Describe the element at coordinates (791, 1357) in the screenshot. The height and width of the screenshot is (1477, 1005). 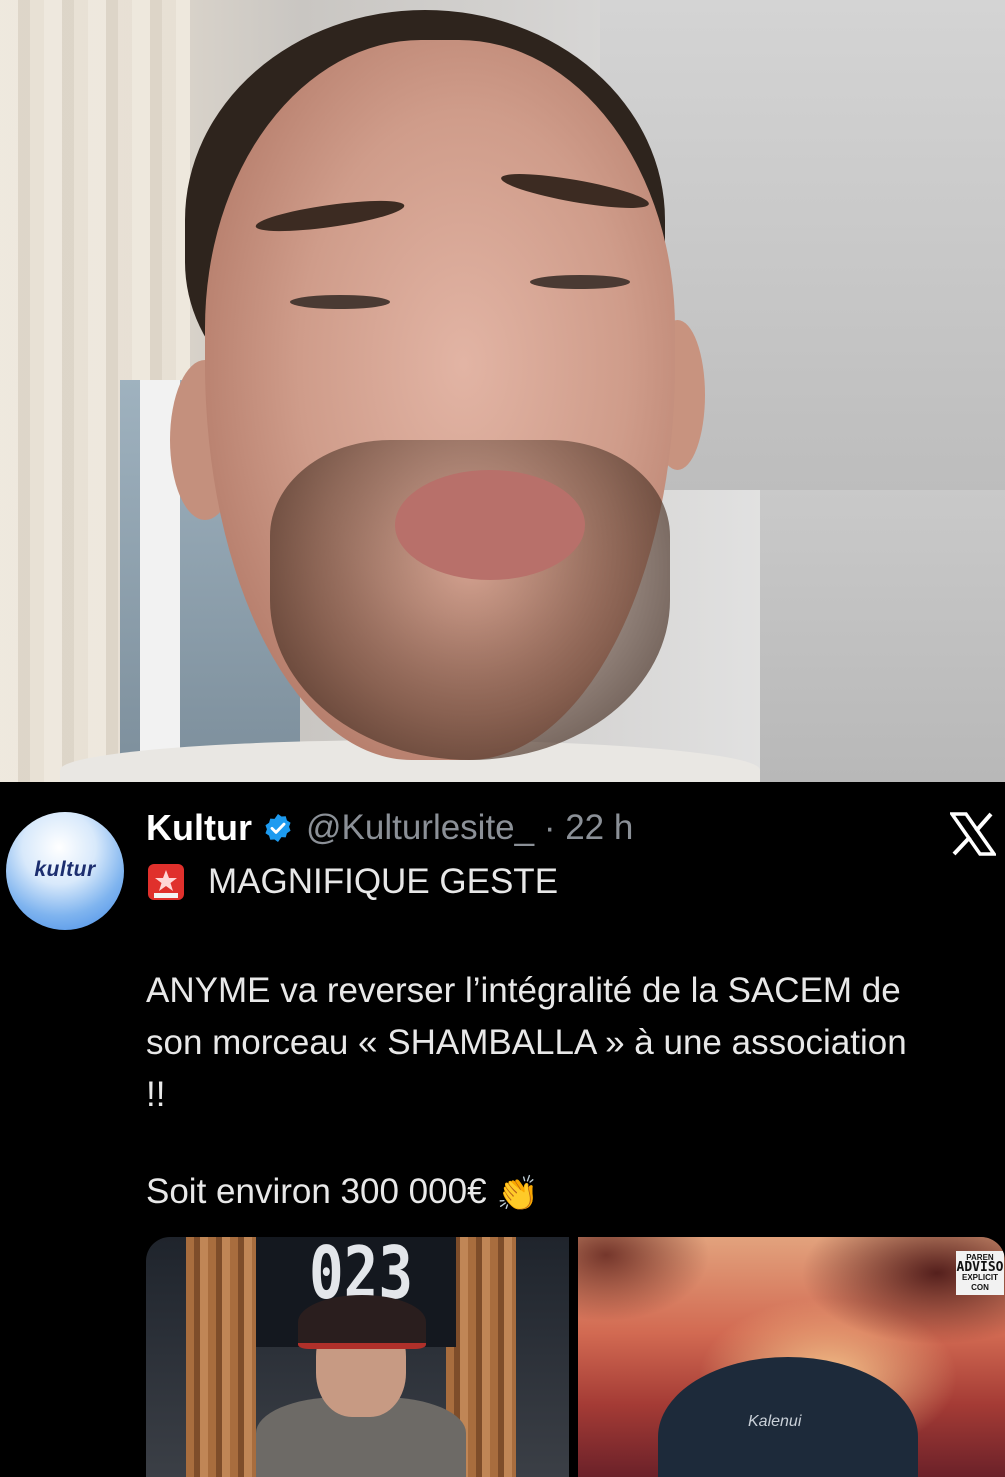
I see `tweet-image-right: Kalenui PAREN ADVISO EXPLICIT CON` at that location.